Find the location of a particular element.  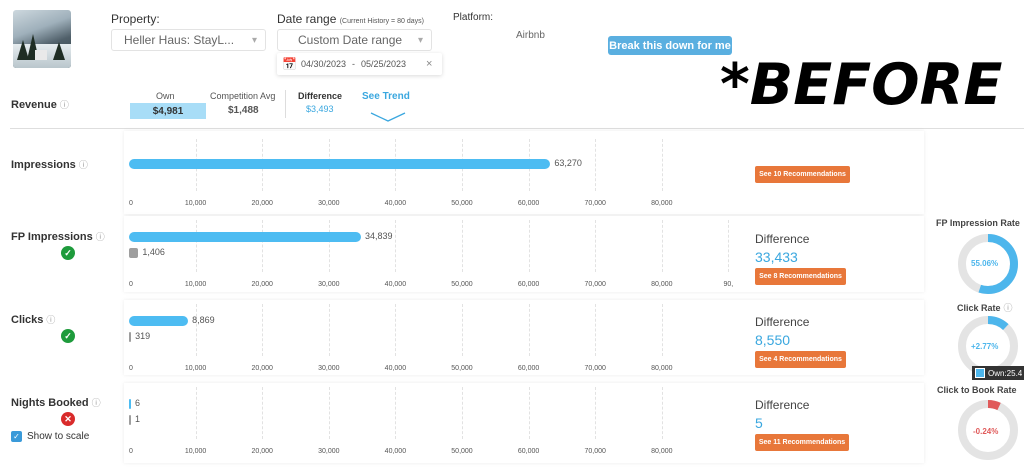

revenue-own-value: $4,981 is located at coordinates (168, 111).